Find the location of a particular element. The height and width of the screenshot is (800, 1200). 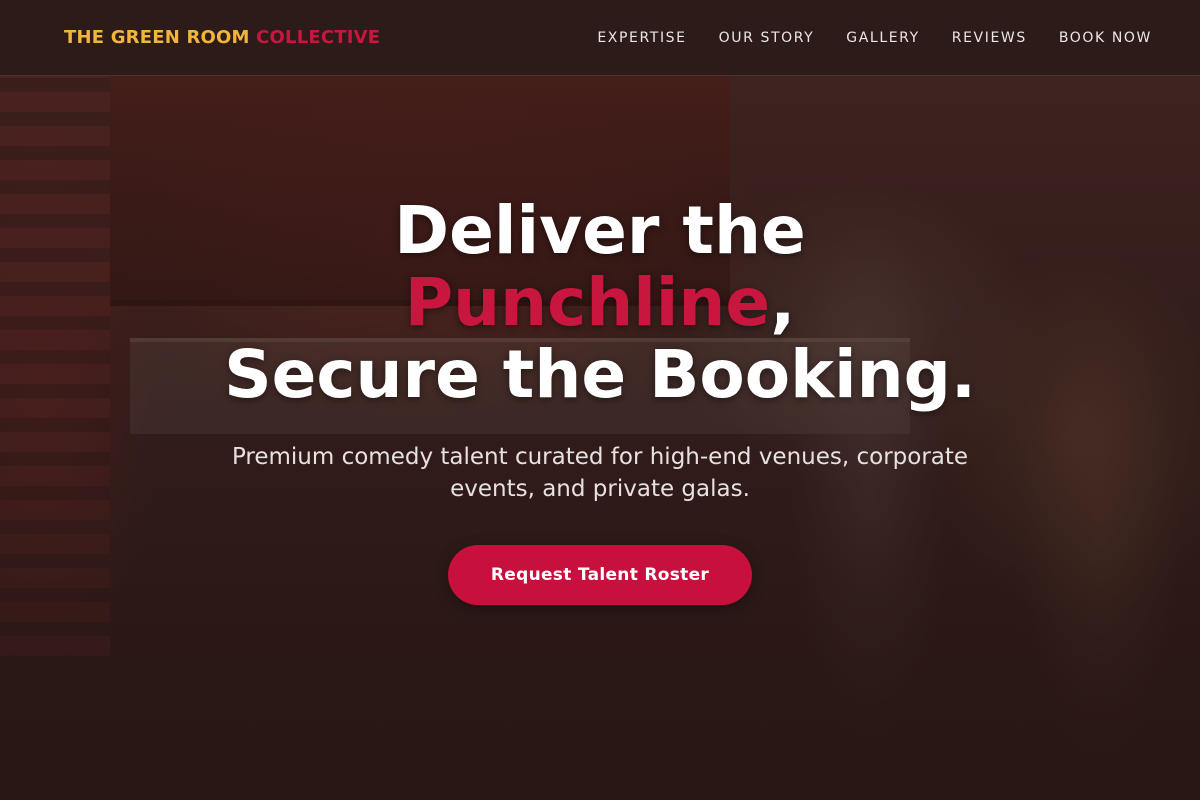

headline-accent-word: Punchline is located at coordinates (587, 302).